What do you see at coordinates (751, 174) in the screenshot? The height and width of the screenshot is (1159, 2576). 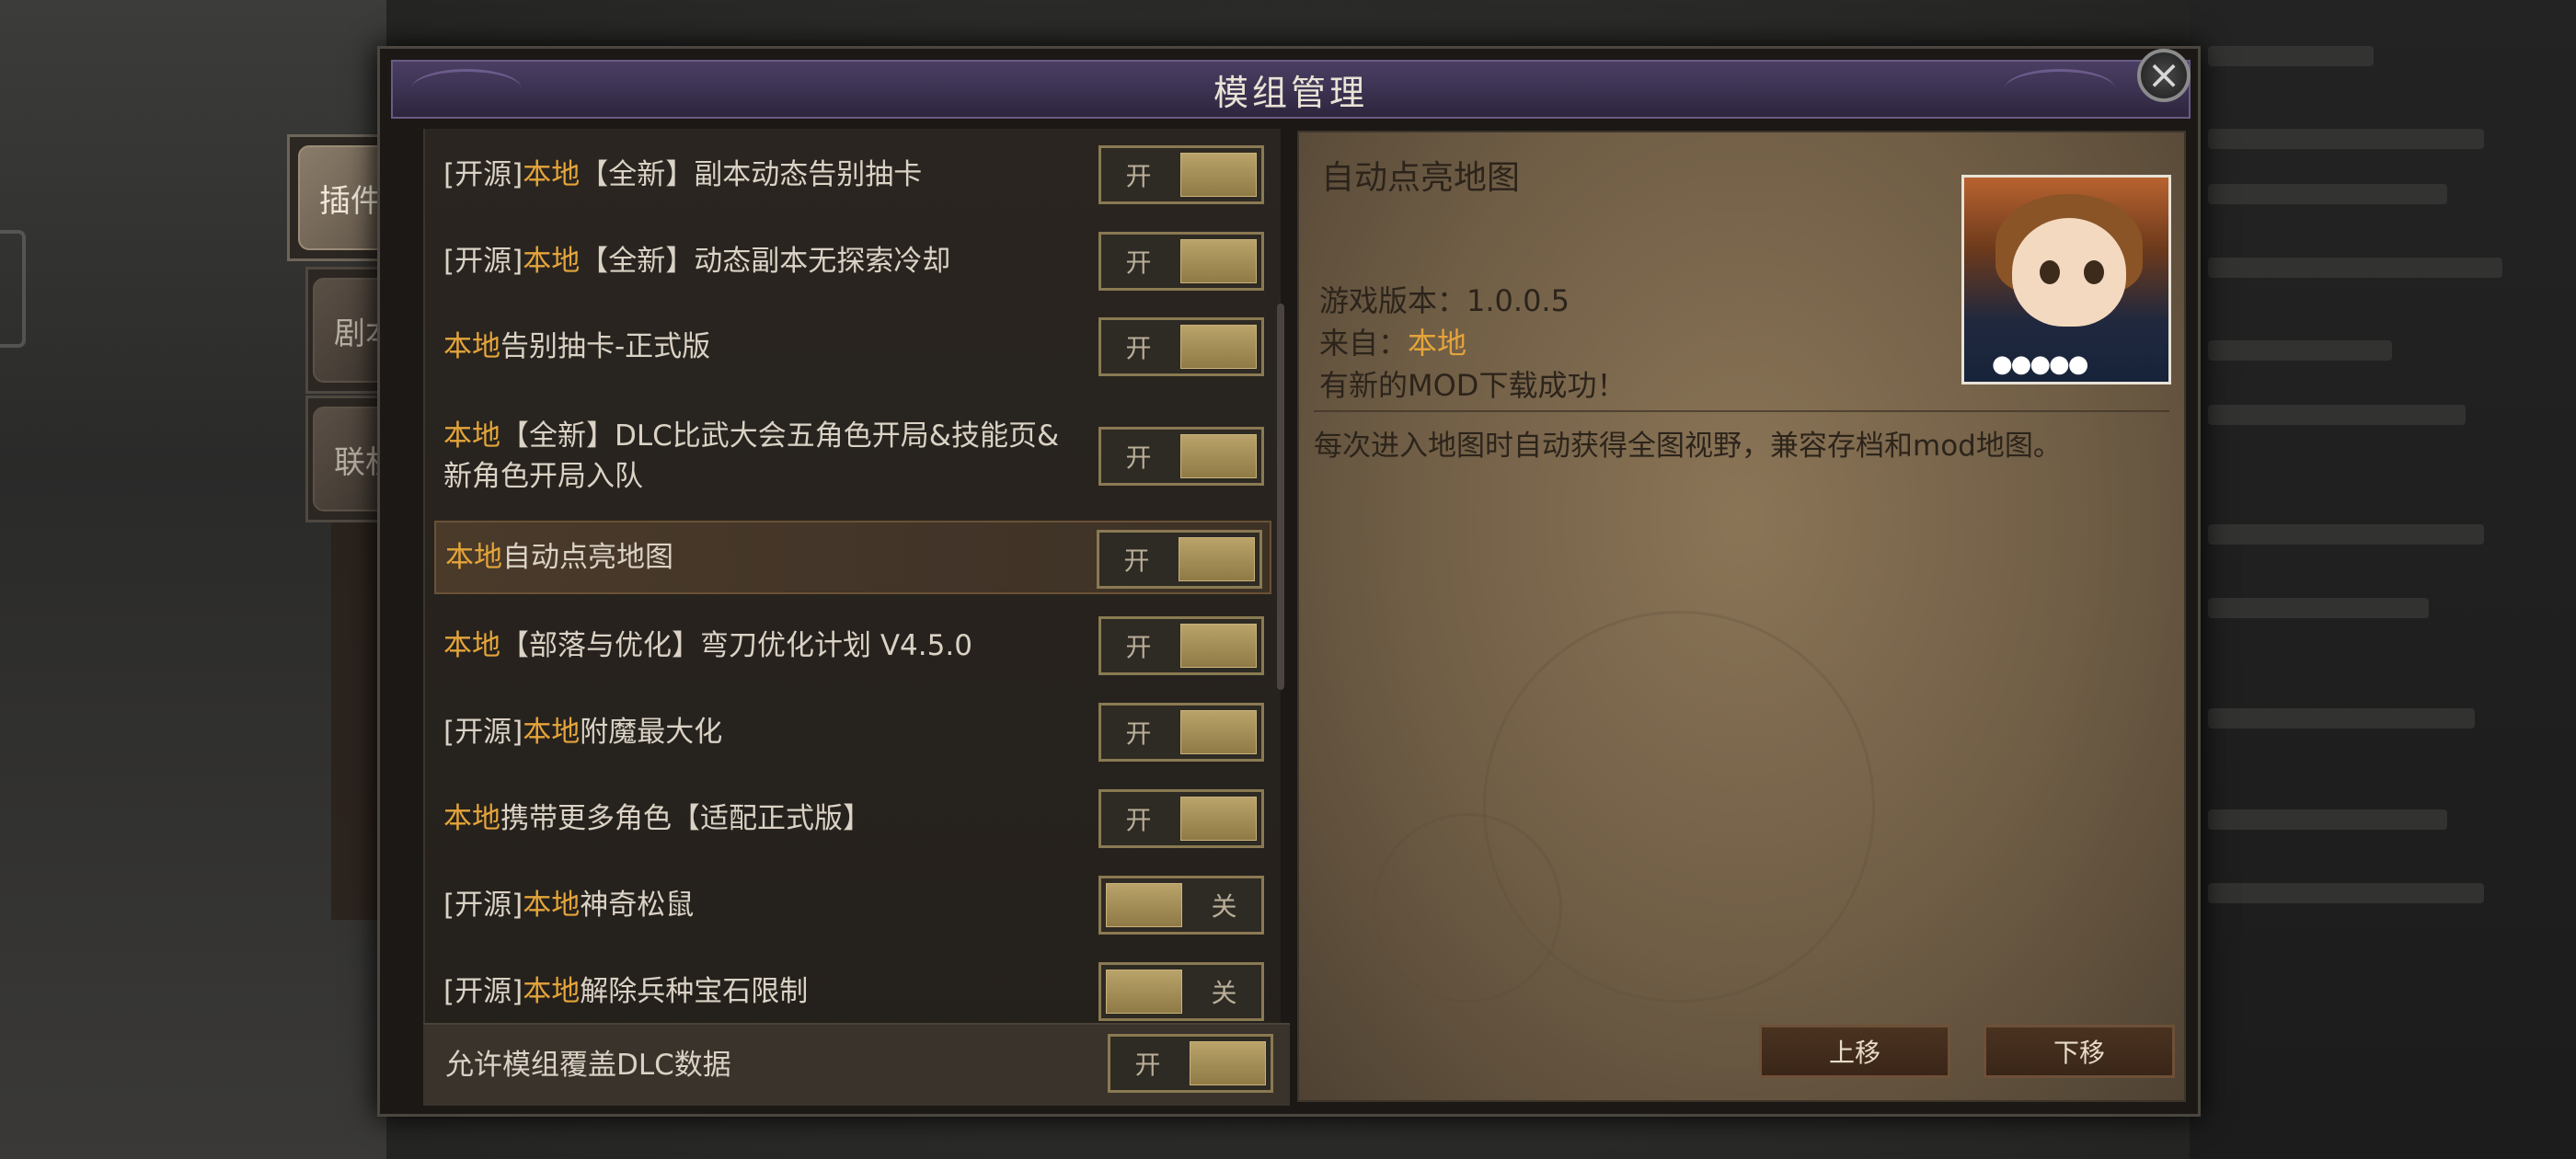 I see `mod-title: 【全新】副本动态告别抽卡` at bounding box center [751, 174].